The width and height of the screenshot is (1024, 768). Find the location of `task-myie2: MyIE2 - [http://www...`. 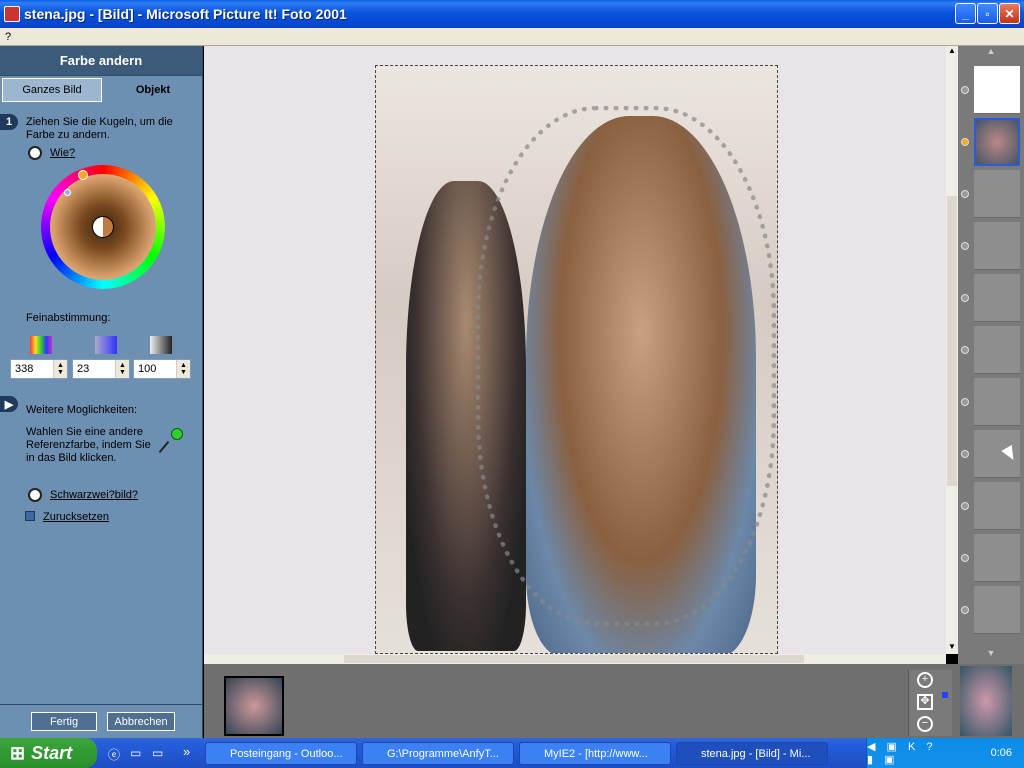

task-myie2: MyIE2 - [http://www... is located at coordinates (595, 753).